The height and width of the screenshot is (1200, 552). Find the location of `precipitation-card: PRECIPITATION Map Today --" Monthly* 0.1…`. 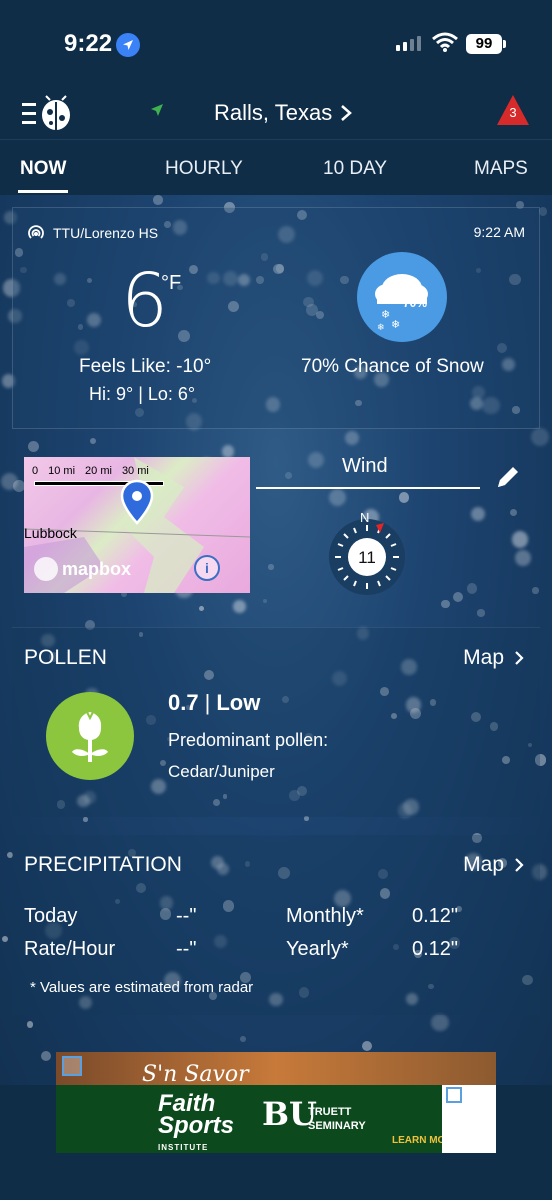

precipitation-card: PRECIPITATION Map Today --" Monthly* 0.1… is located at coordinates (276, 925).